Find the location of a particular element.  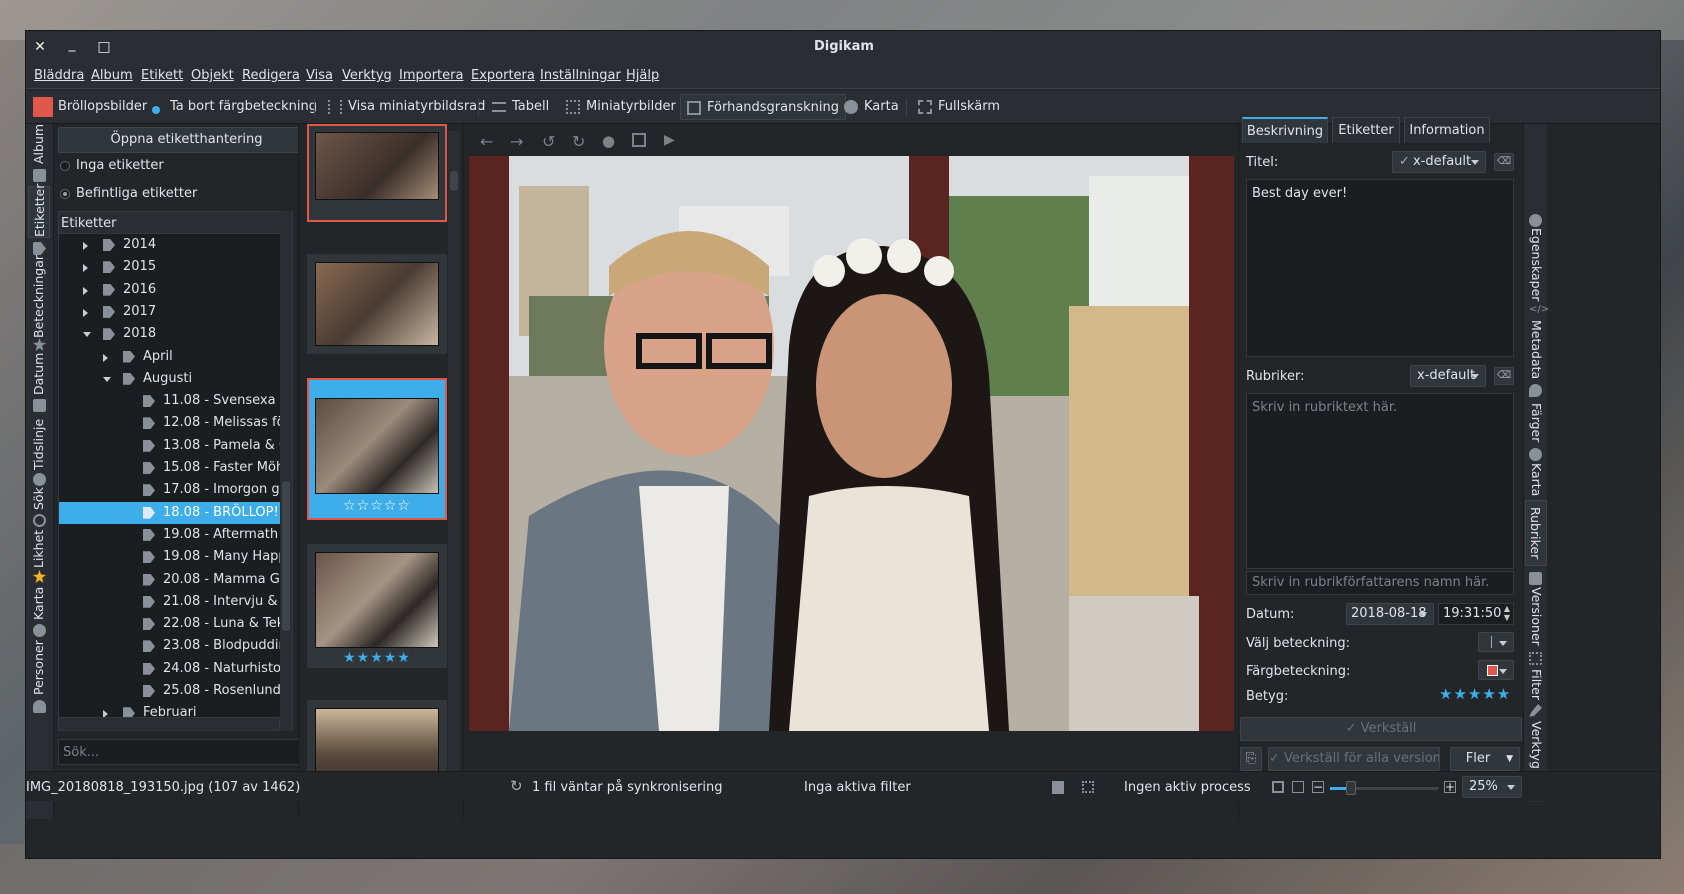

tab-beskrivning: Beskrivning is located at coordinates (1285, 130).